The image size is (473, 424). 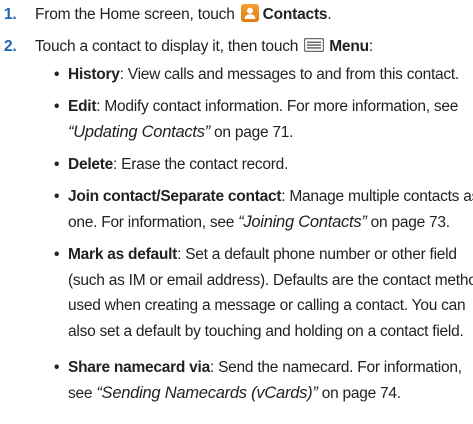 I want to click on page-reference: on page 71., so click(x=252, y=132).